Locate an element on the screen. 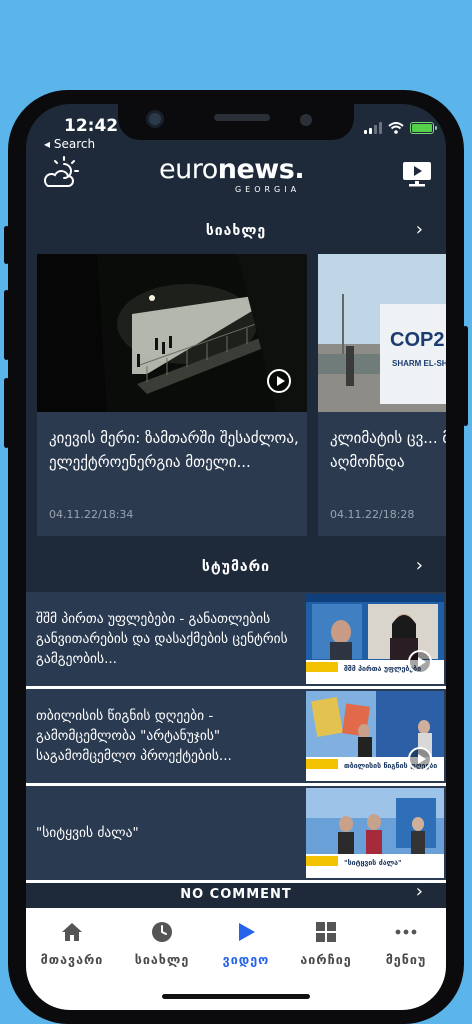  battery-icon is located at coordinates (423, 128).